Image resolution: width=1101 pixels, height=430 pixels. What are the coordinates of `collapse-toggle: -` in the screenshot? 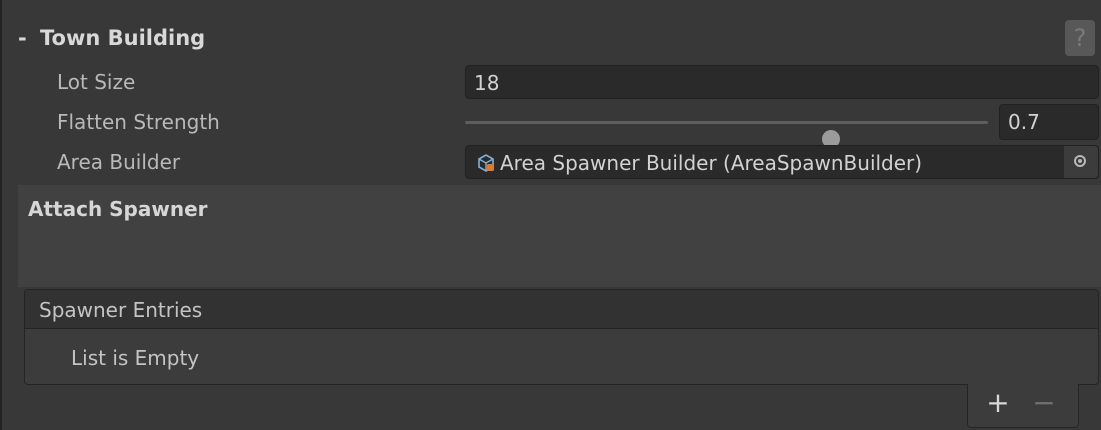 It's located at (22, 38).